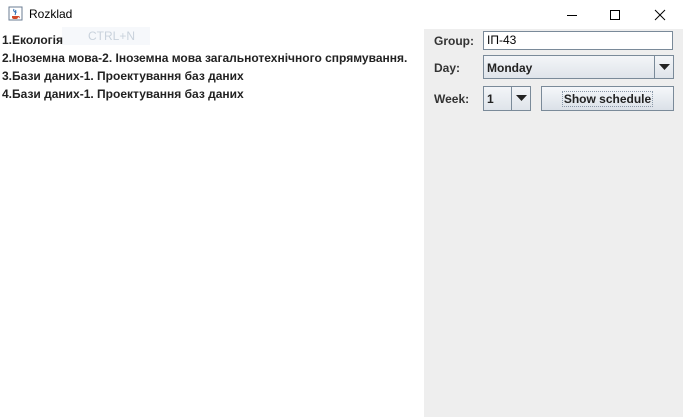  I want to click on minimize-button, so click(572, 14).